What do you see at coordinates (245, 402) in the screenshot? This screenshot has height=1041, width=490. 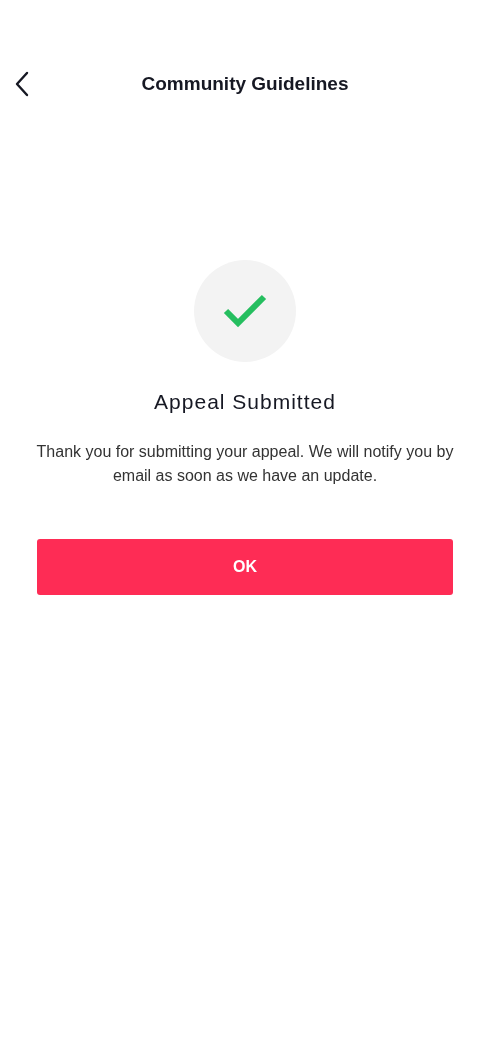 I see `status-title: Appeal Submitted` at bounding box center [245, 402].